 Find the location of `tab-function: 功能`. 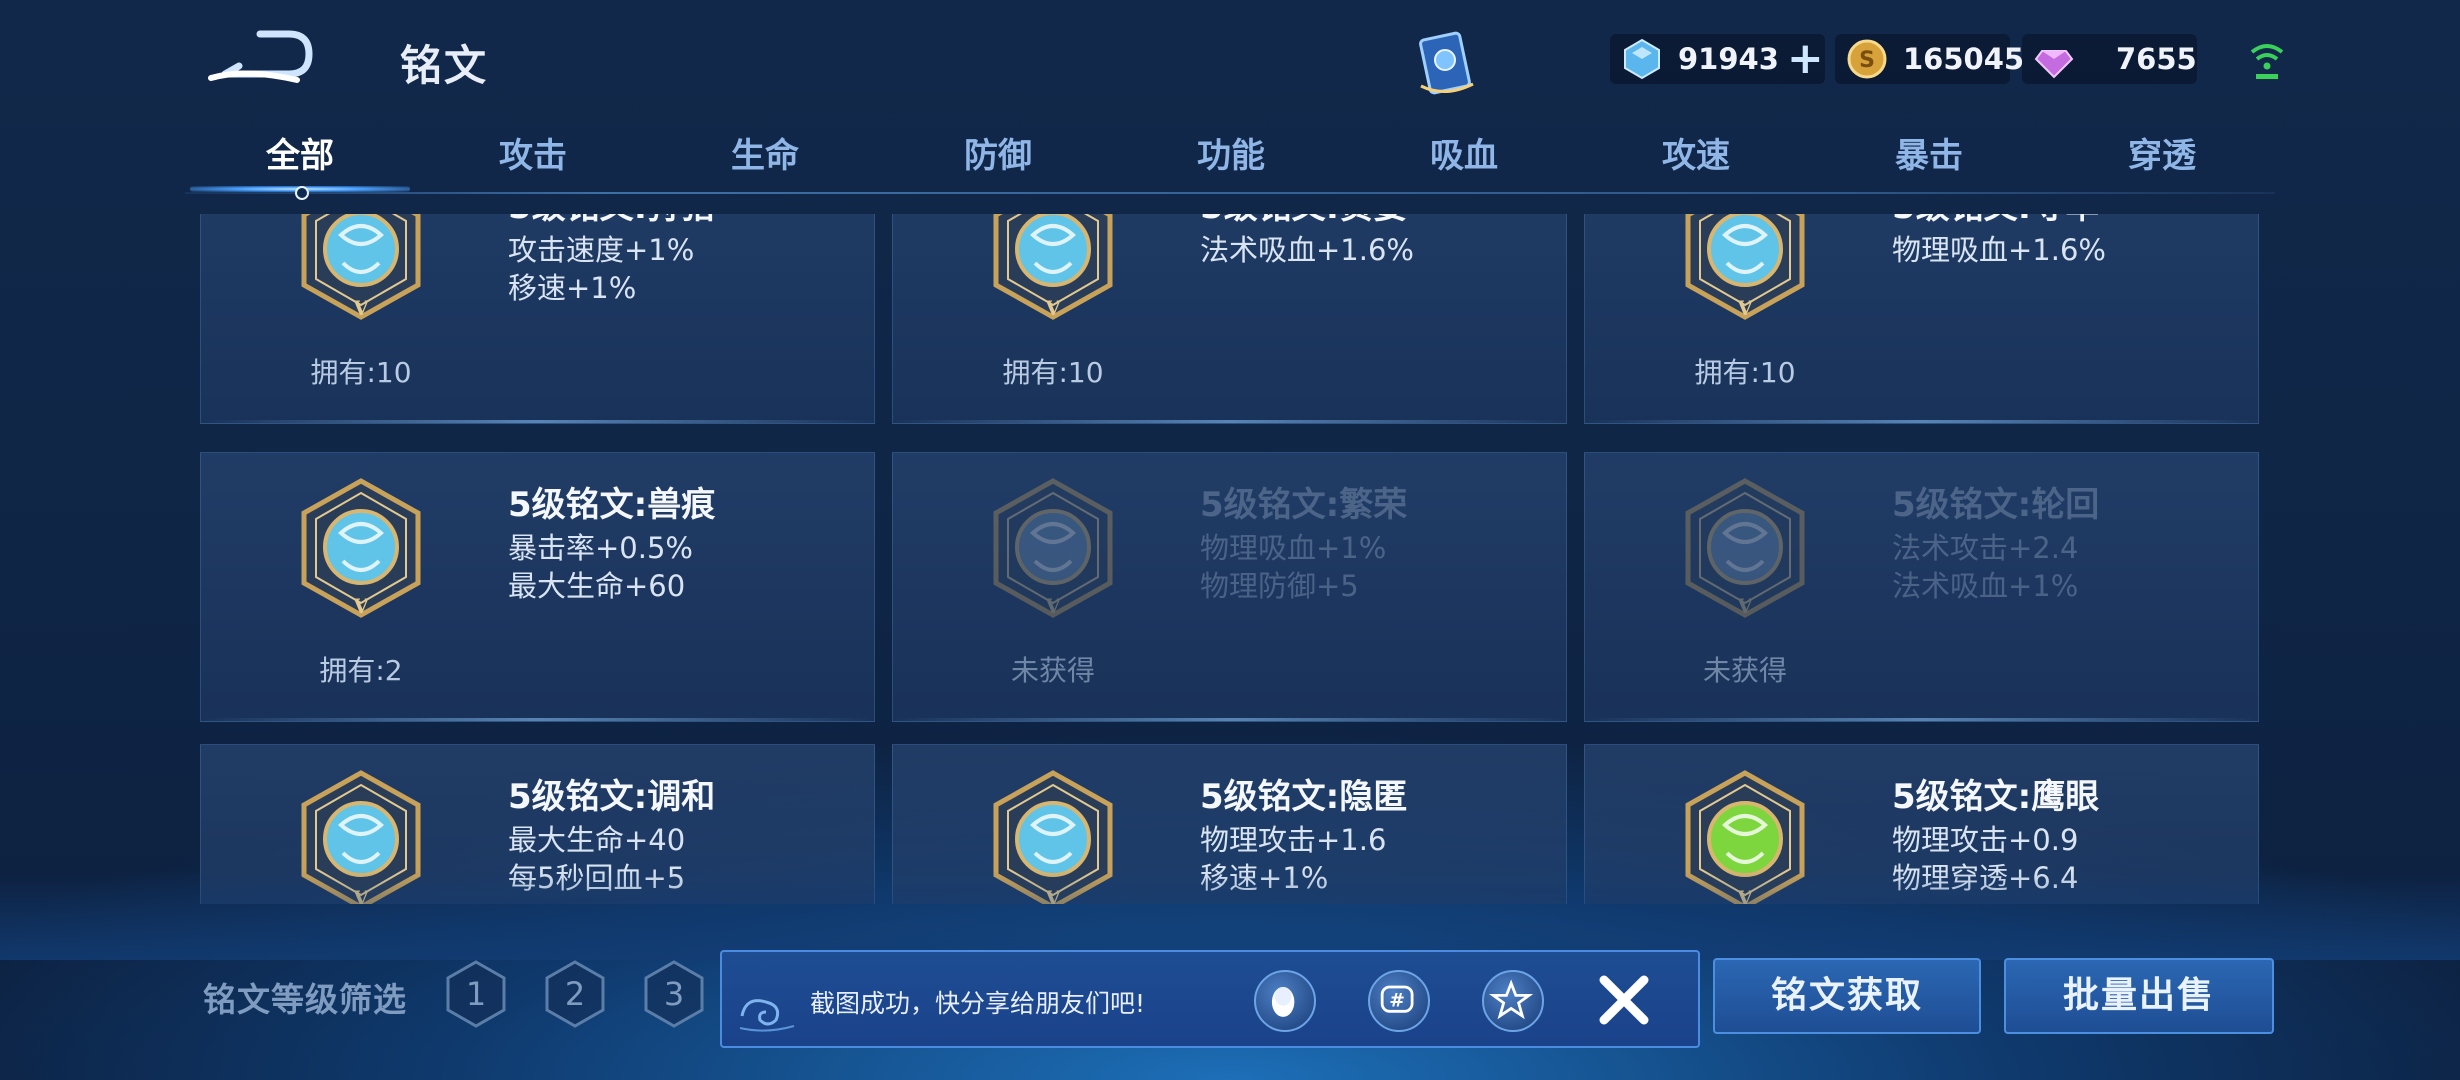

tab-function: 功能 is located at coordinates (1231, 152).